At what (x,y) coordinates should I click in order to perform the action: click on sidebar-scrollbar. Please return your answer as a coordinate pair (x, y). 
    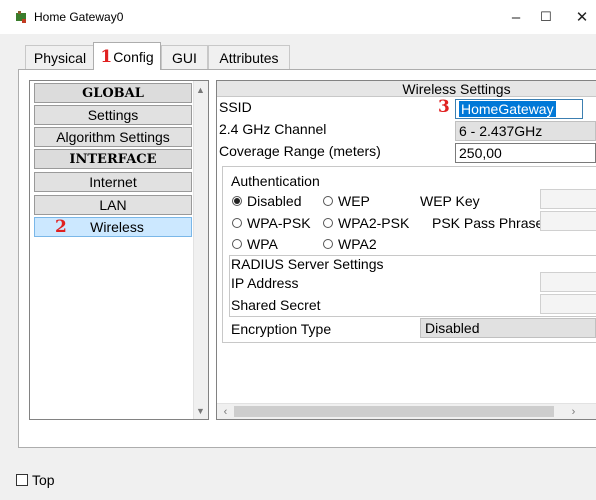
    Looking at the image, I should click on (200, 250).